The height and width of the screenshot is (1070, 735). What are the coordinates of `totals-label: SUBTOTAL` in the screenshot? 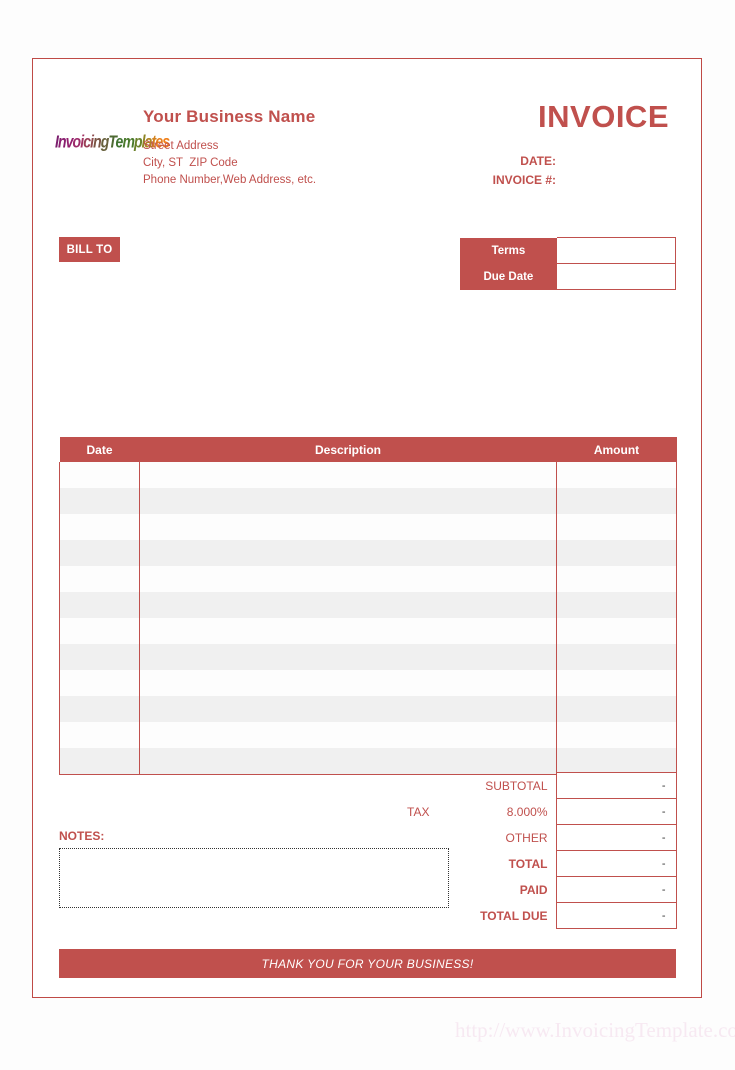 It's located at (516, 785).